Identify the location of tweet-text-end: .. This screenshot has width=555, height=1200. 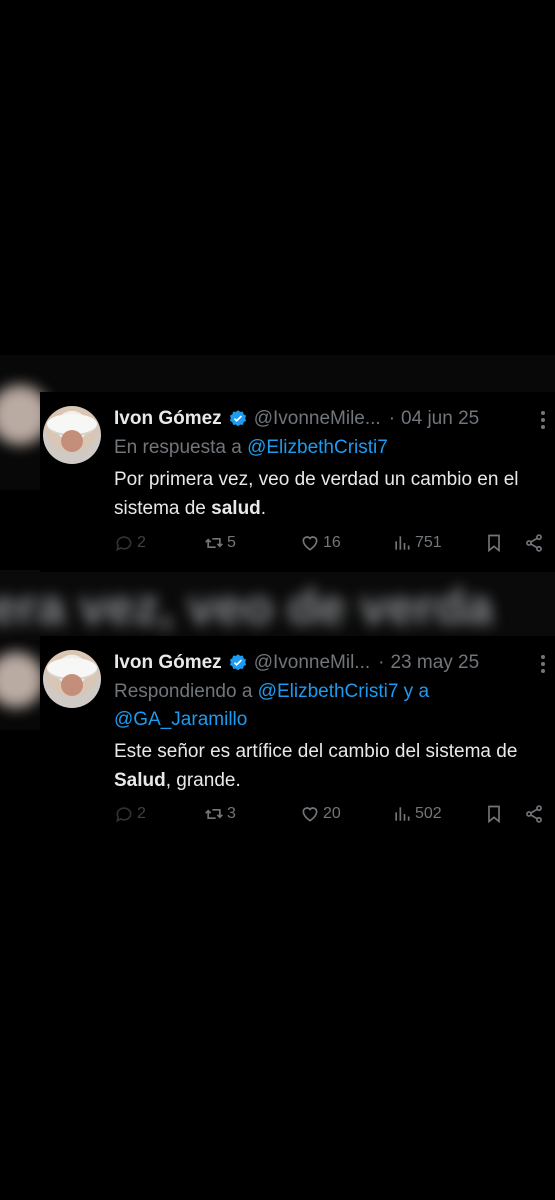
(263, 508).